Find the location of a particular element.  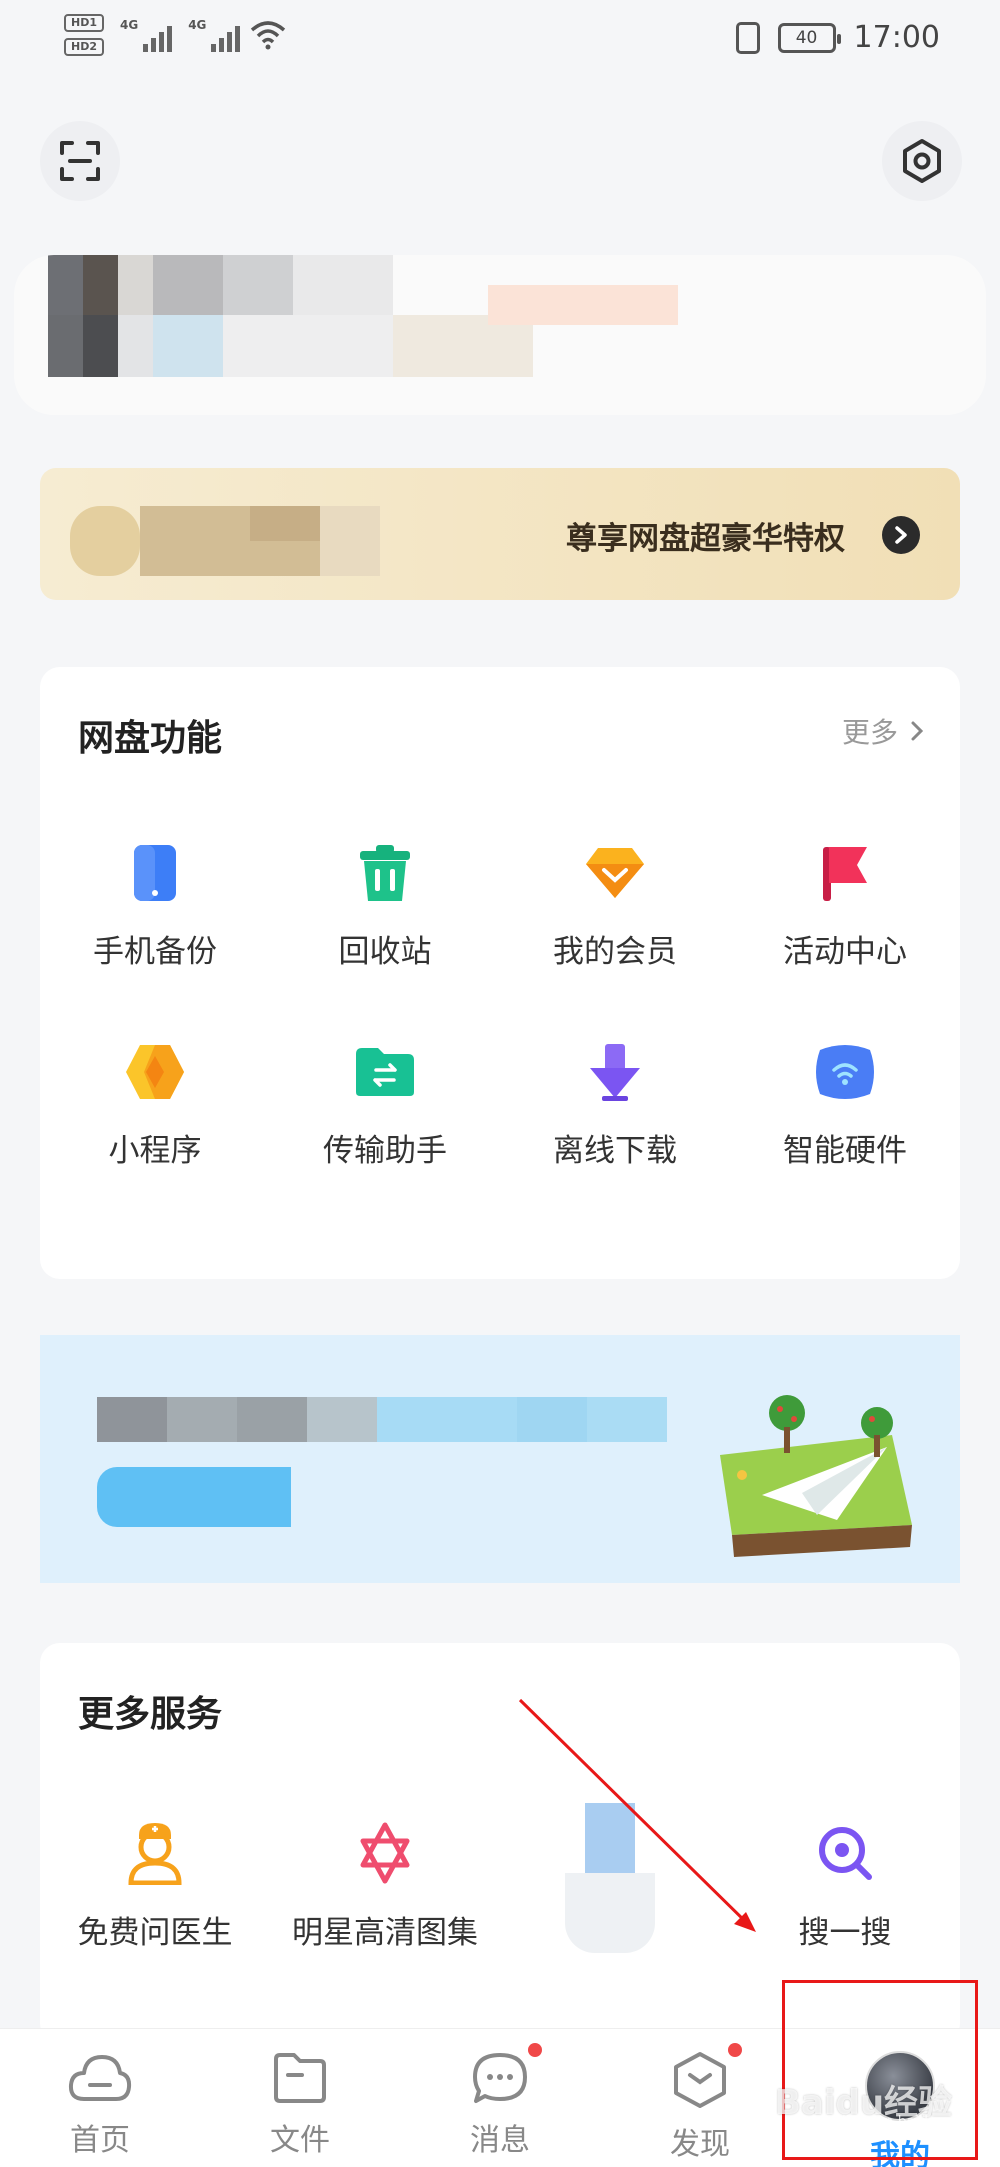

more-services-title: 更多服务 is located at coordinates (150, 1714).